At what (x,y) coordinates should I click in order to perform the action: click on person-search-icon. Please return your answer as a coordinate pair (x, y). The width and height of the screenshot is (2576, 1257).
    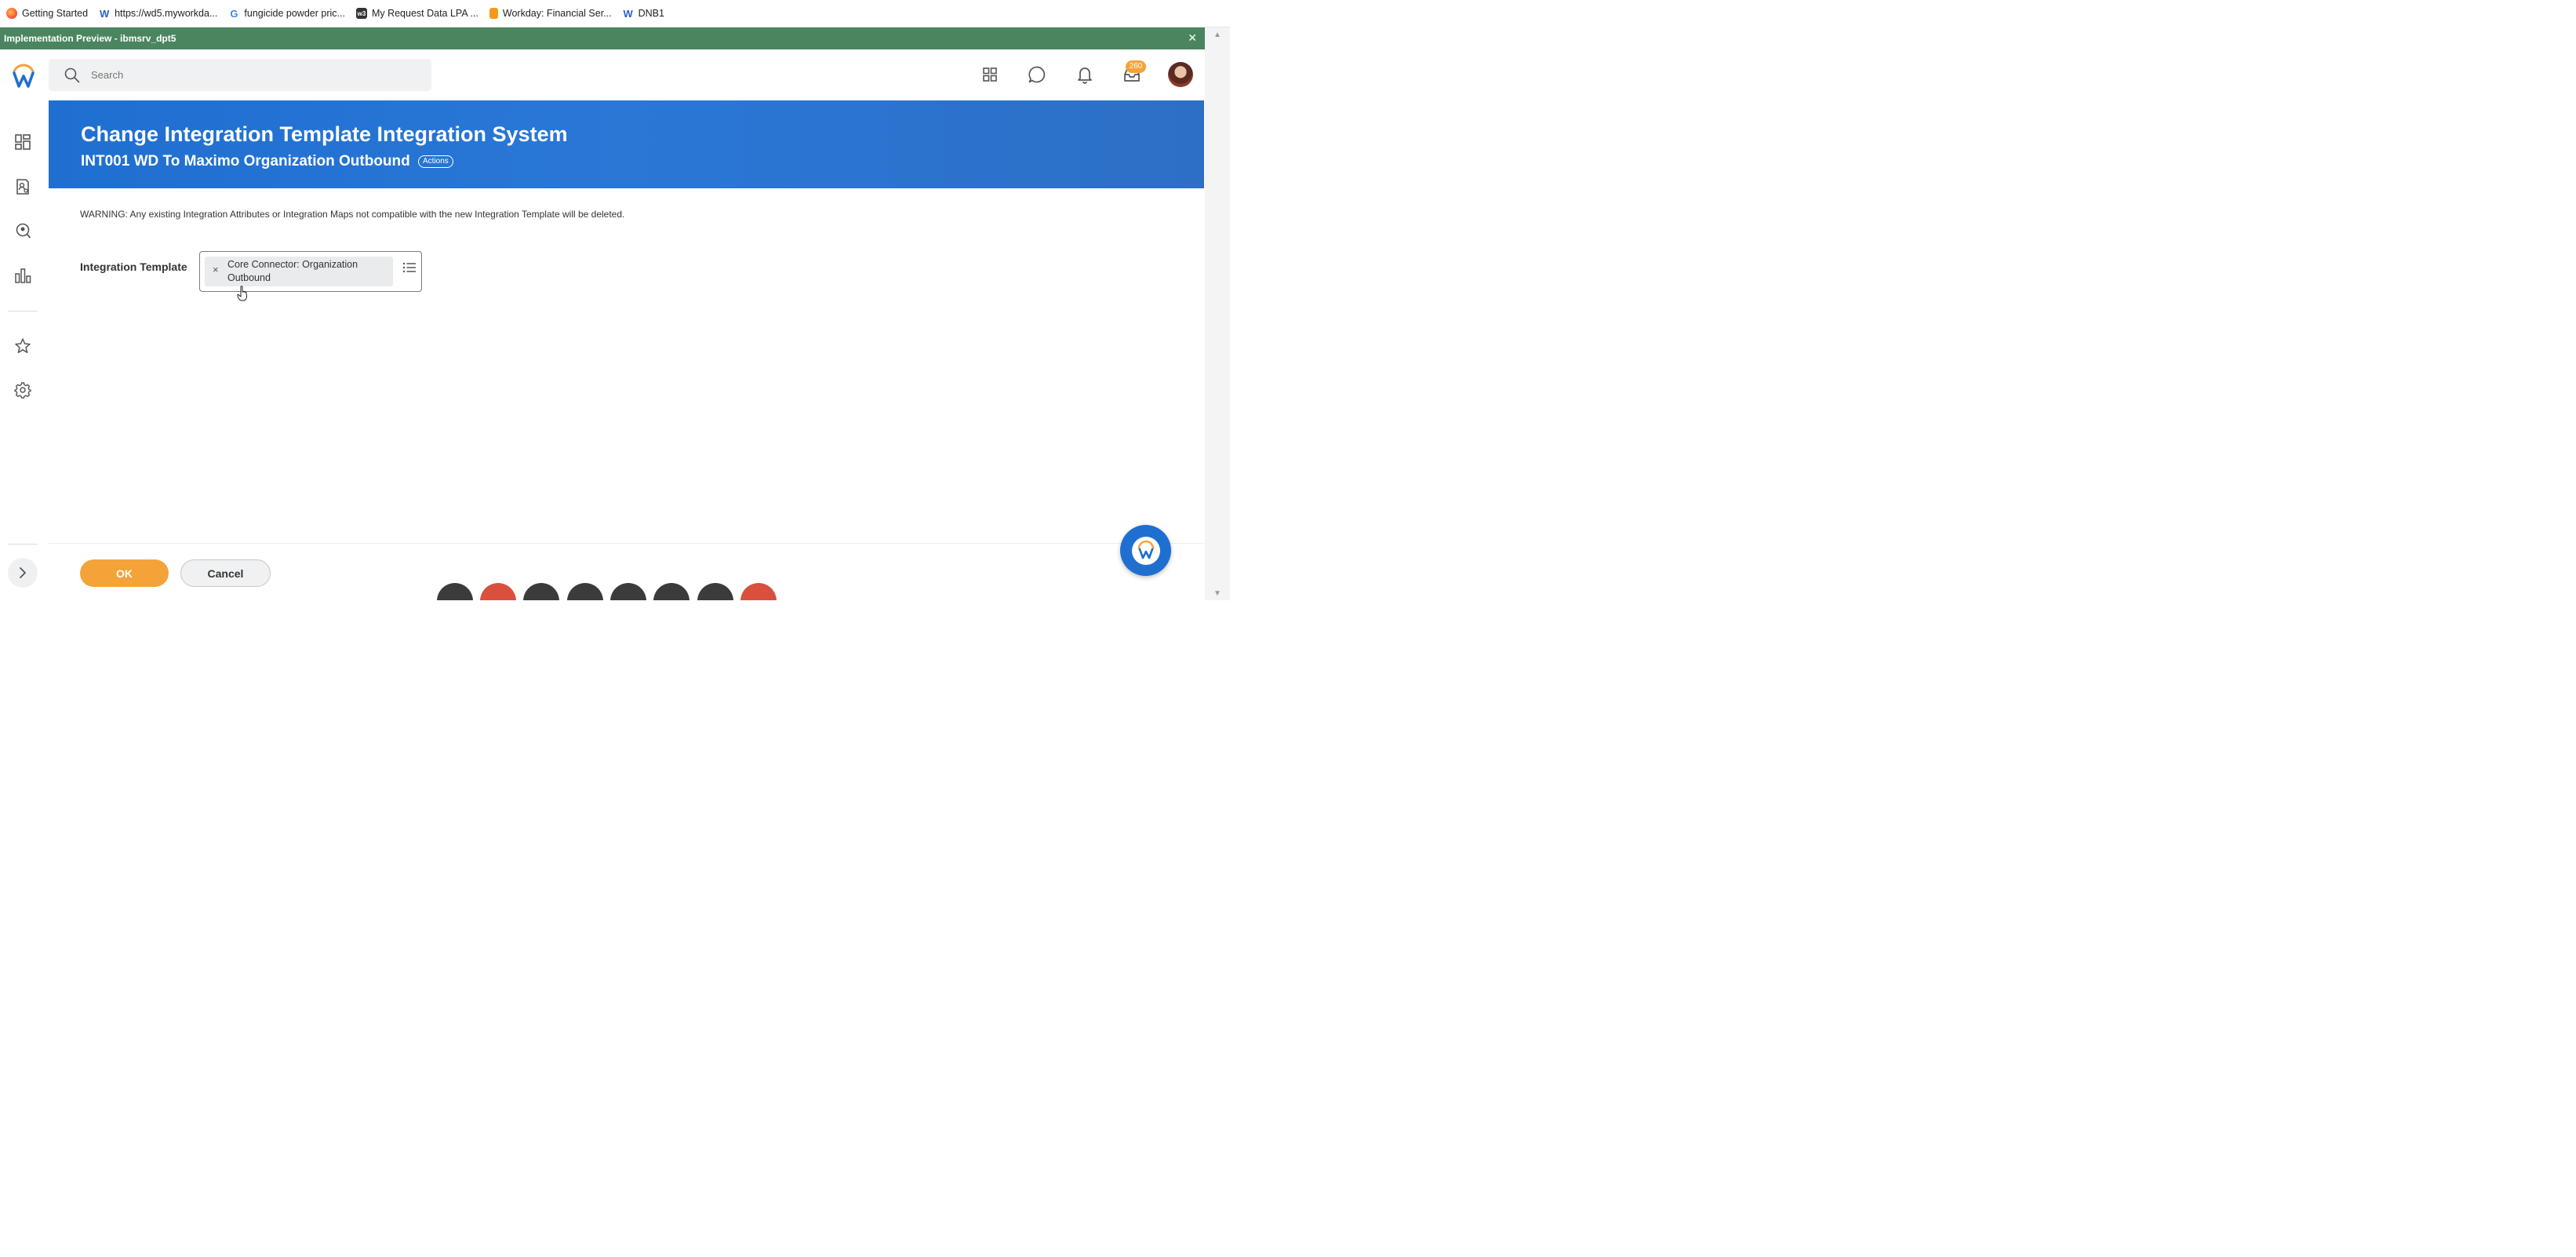
    Looking at the image, I should click on (22, 187).